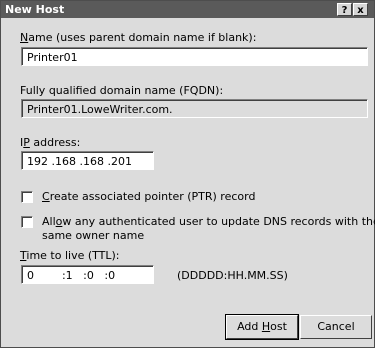 Image resolution: width=375 pixels, height=348 pixels. Describe the element at coordinates (232, 275) in the screenshot. I see `ttl-format-hint: (DDDDD:HH.MM.SS)` at that location.